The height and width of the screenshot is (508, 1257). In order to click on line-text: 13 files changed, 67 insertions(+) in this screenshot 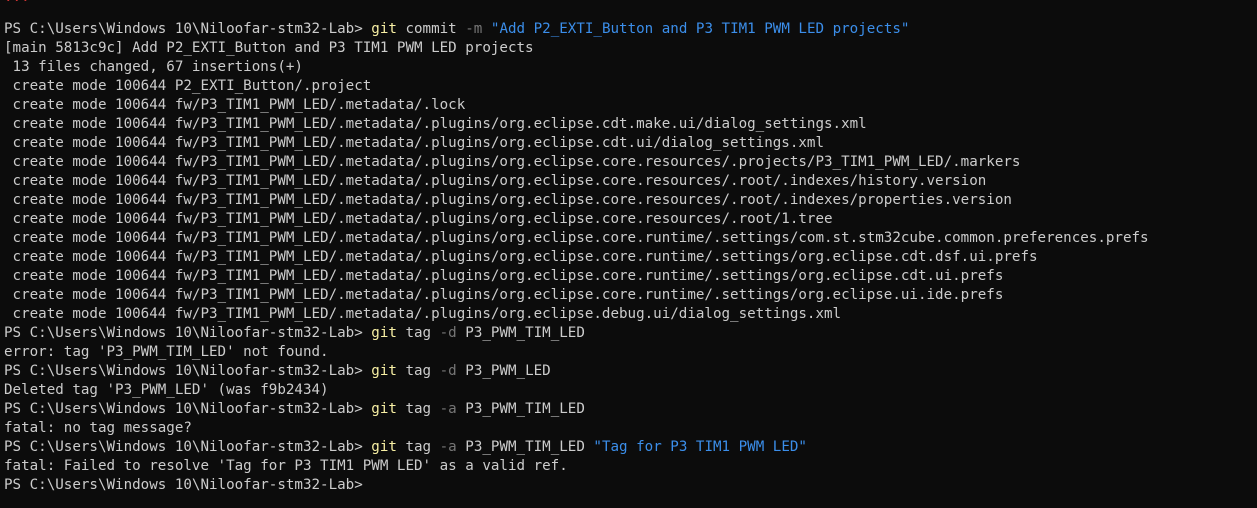, I will do `click(153, 67)`.